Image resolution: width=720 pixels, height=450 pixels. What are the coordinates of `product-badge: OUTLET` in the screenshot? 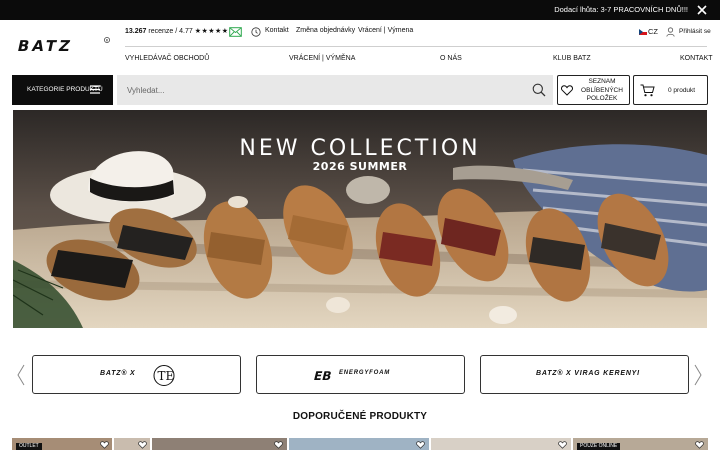 It's located at (29, 446).